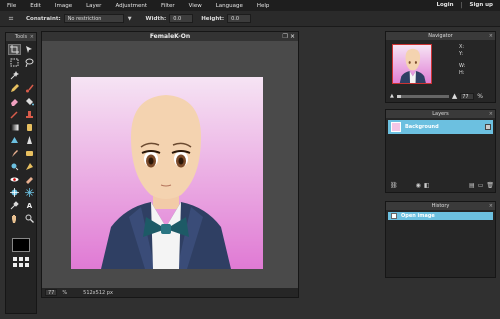 This screenshot has height=319, width=500. What do you see at coordinates (22, 264) in the screenshot?
I see `color-palette-icon` at bounding box center [22, 264].